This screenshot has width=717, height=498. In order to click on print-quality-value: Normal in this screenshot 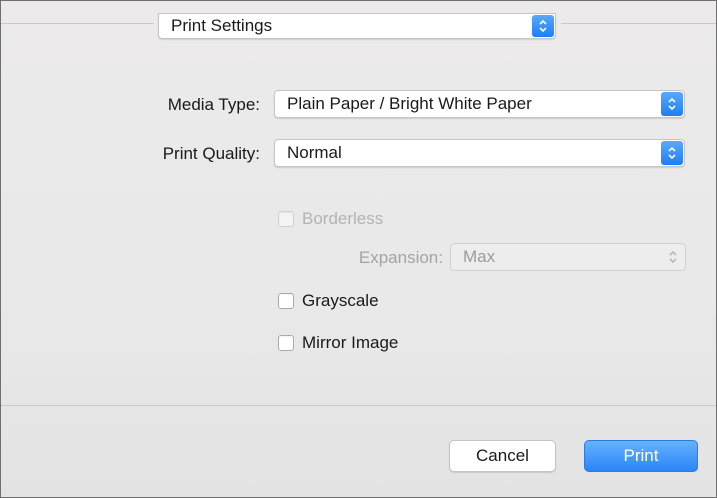, I will do `click(314, 152)`.